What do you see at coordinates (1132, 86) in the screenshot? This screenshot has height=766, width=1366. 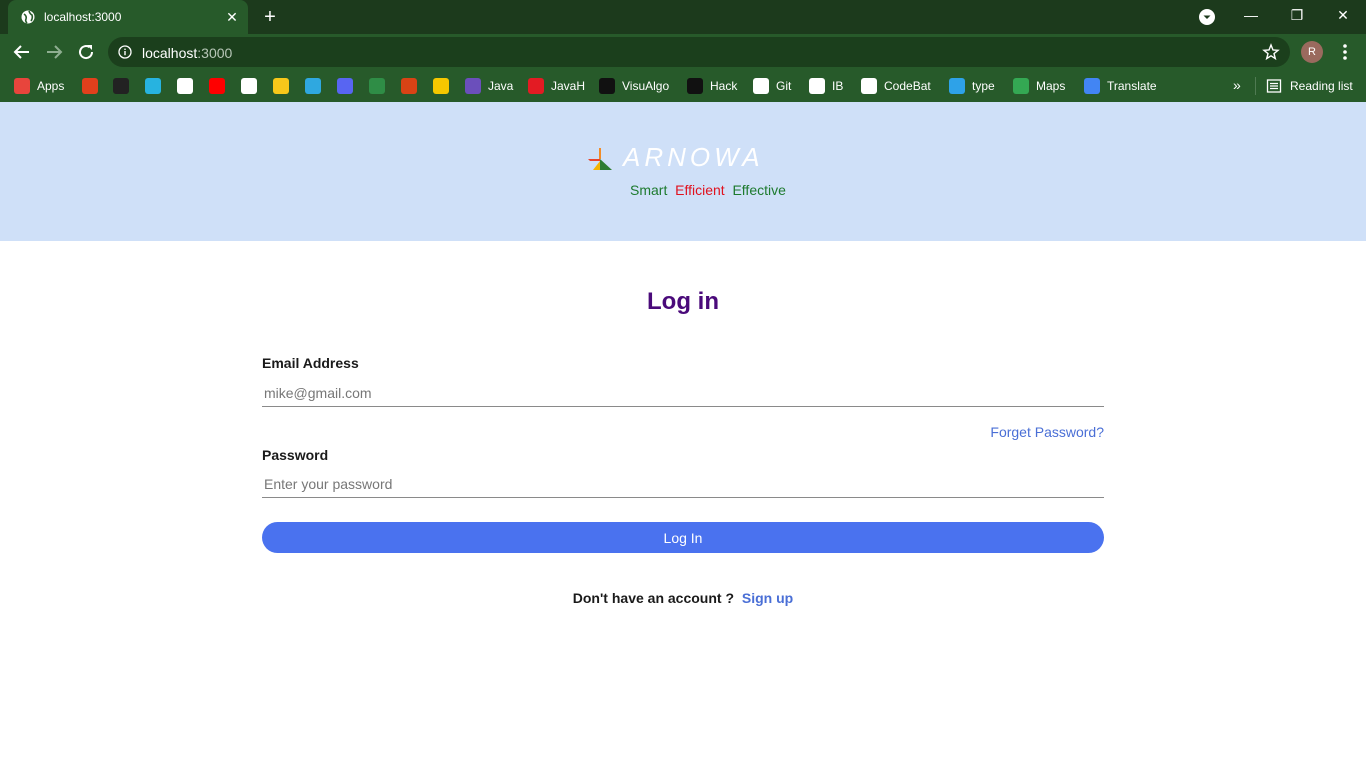 I see `bookmark-label: Translate` at bounding box center [1132, 86].